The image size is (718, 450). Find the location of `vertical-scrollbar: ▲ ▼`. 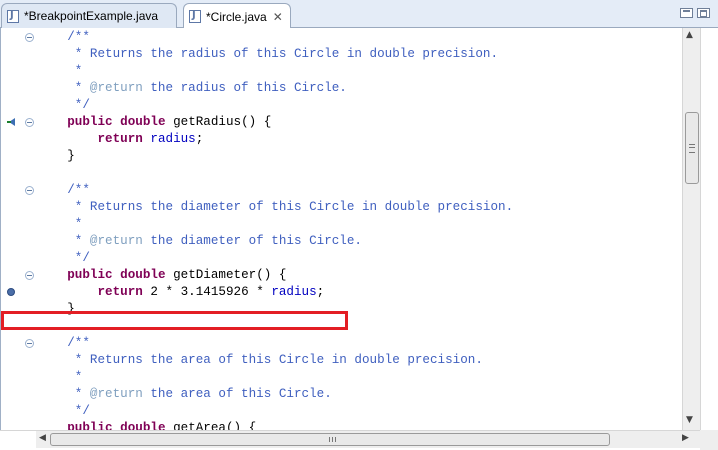

vertical-scrollbar: ▲ ▼ is located at coordinates (691, 229).